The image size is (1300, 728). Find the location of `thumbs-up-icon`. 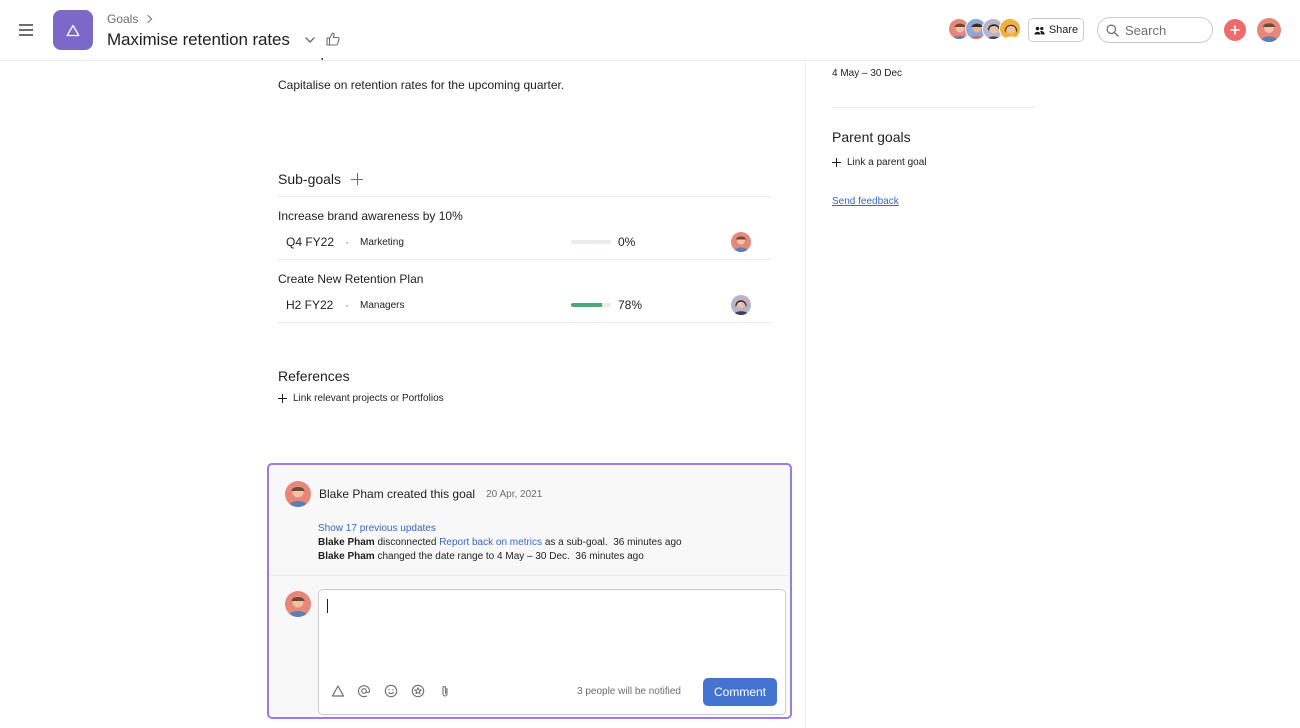

thumbs-up-icon is located at coordinates (333, 39).